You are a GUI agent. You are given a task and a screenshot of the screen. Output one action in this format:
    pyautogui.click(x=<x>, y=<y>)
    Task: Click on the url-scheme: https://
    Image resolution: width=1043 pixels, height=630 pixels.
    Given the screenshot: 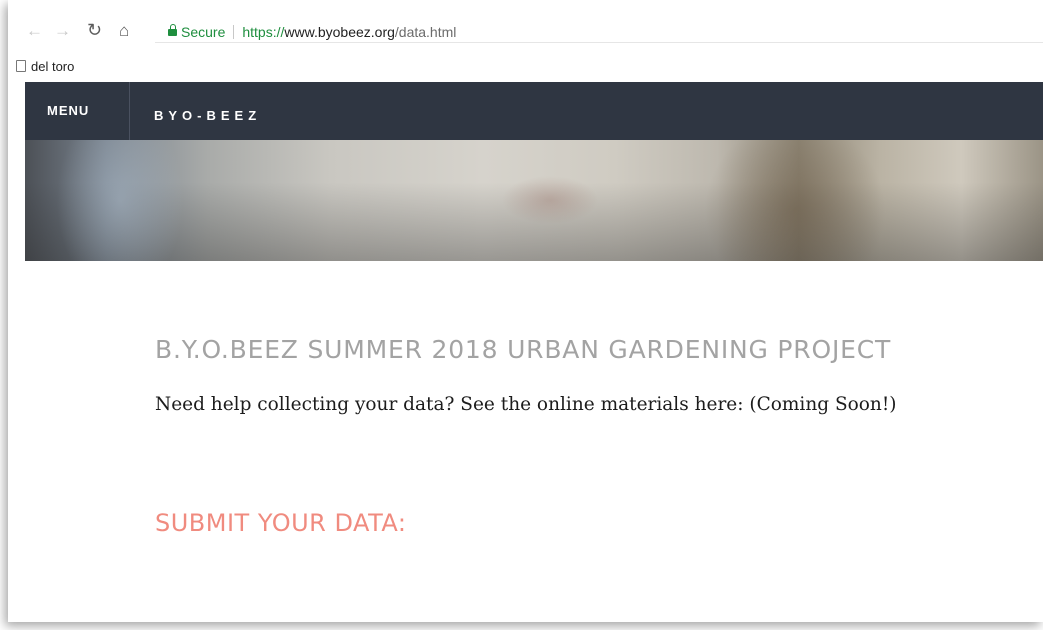 What is the action you would take?
    pyautogui.click(x=263, y=32)
    